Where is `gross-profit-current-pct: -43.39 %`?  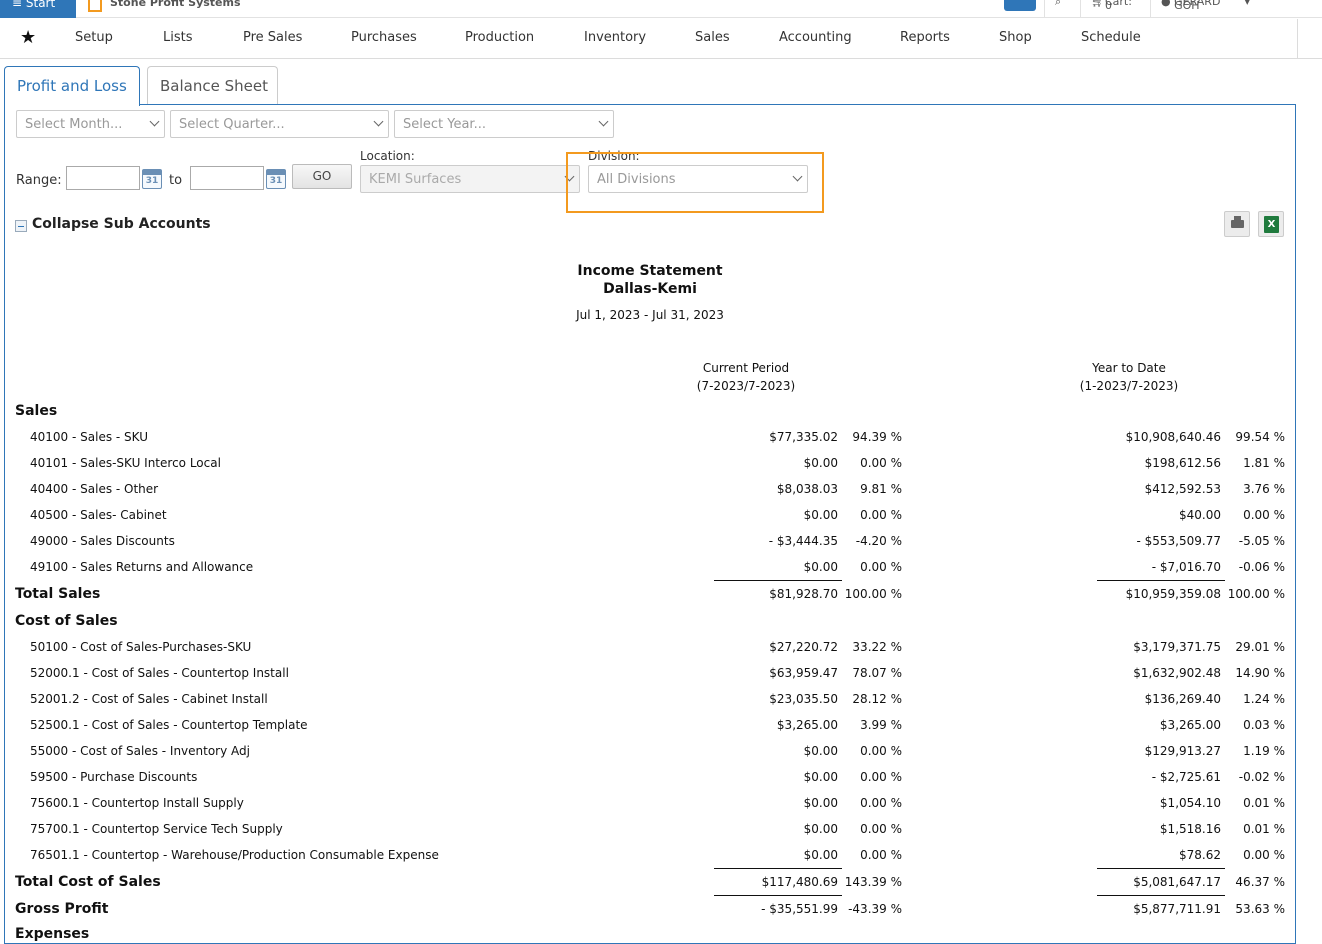 gross-profit-current-pct: -43.39 % is located at coordinates (875, 909).